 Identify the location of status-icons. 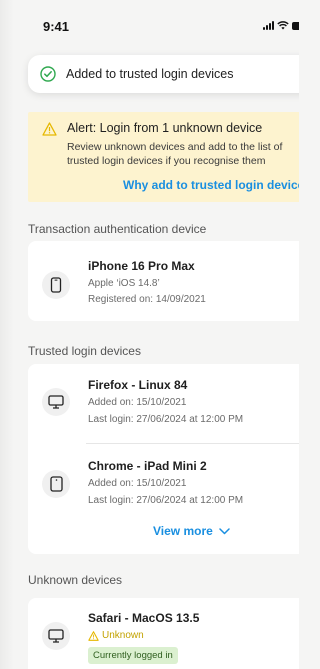
(281, 25).